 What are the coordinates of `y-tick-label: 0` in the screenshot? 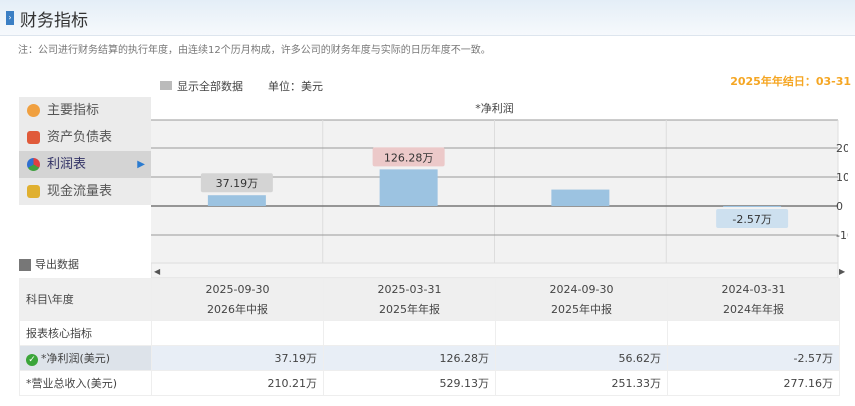 It's located at (839, 206).